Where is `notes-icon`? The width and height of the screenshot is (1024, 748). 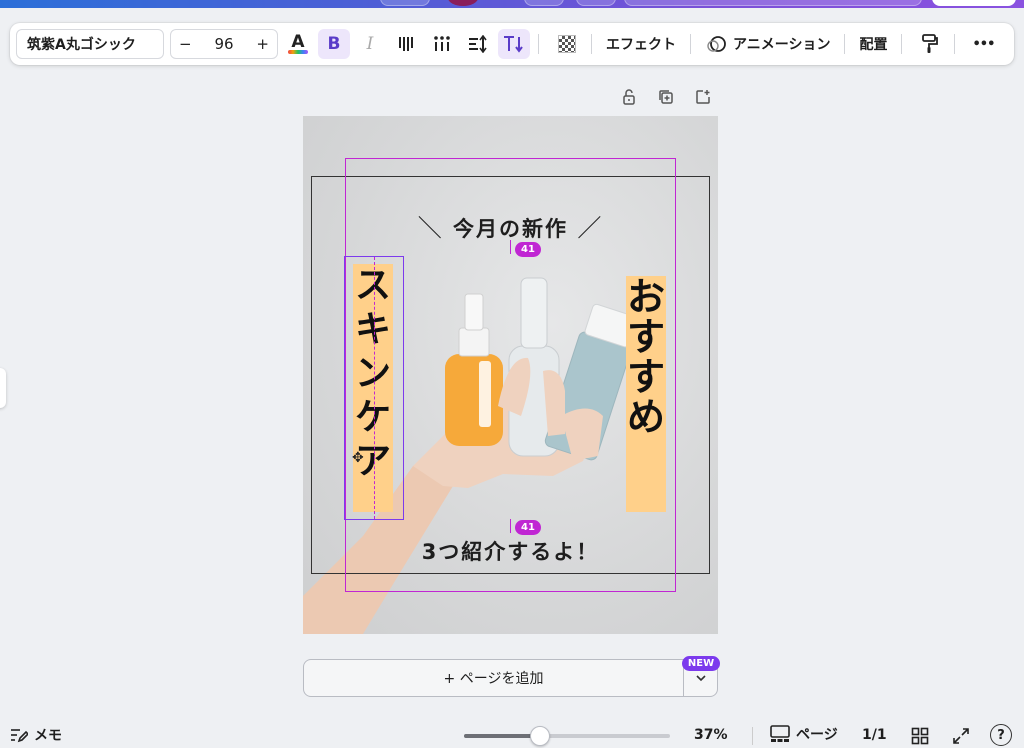 notes-icon is located at coordinates (19, 736).